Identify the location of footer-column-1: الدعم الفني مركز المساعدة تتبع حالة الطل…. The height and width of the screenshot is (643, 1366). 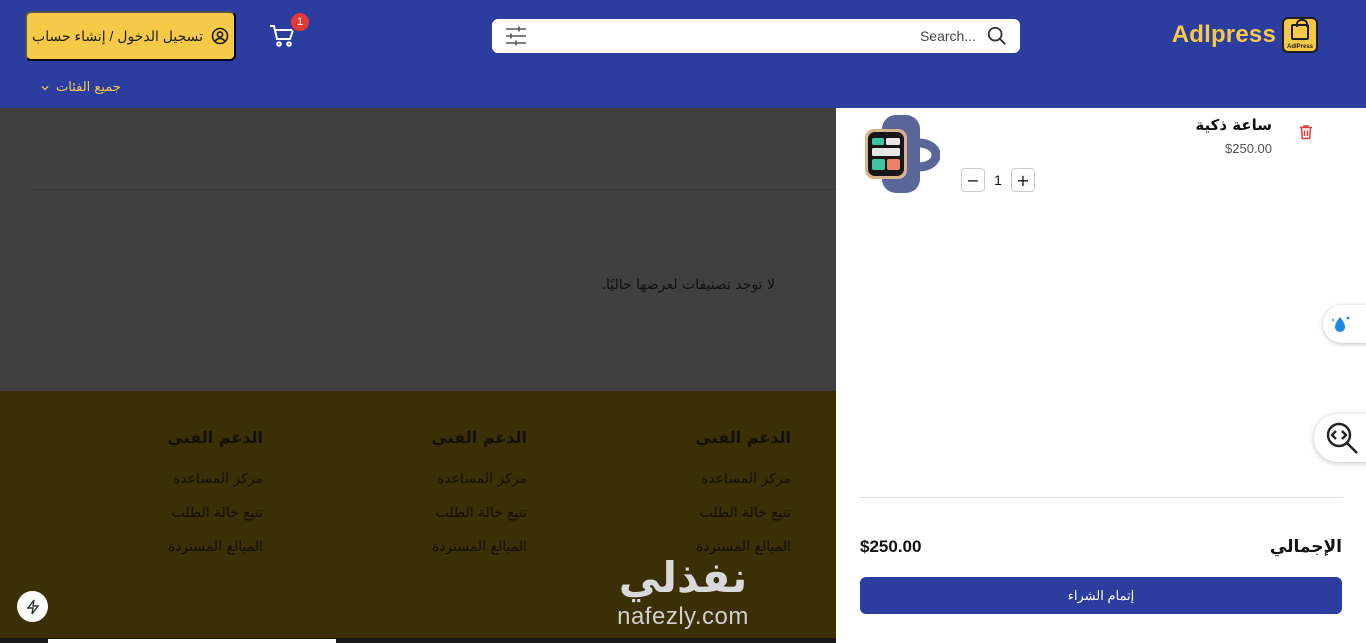
(691, 500).